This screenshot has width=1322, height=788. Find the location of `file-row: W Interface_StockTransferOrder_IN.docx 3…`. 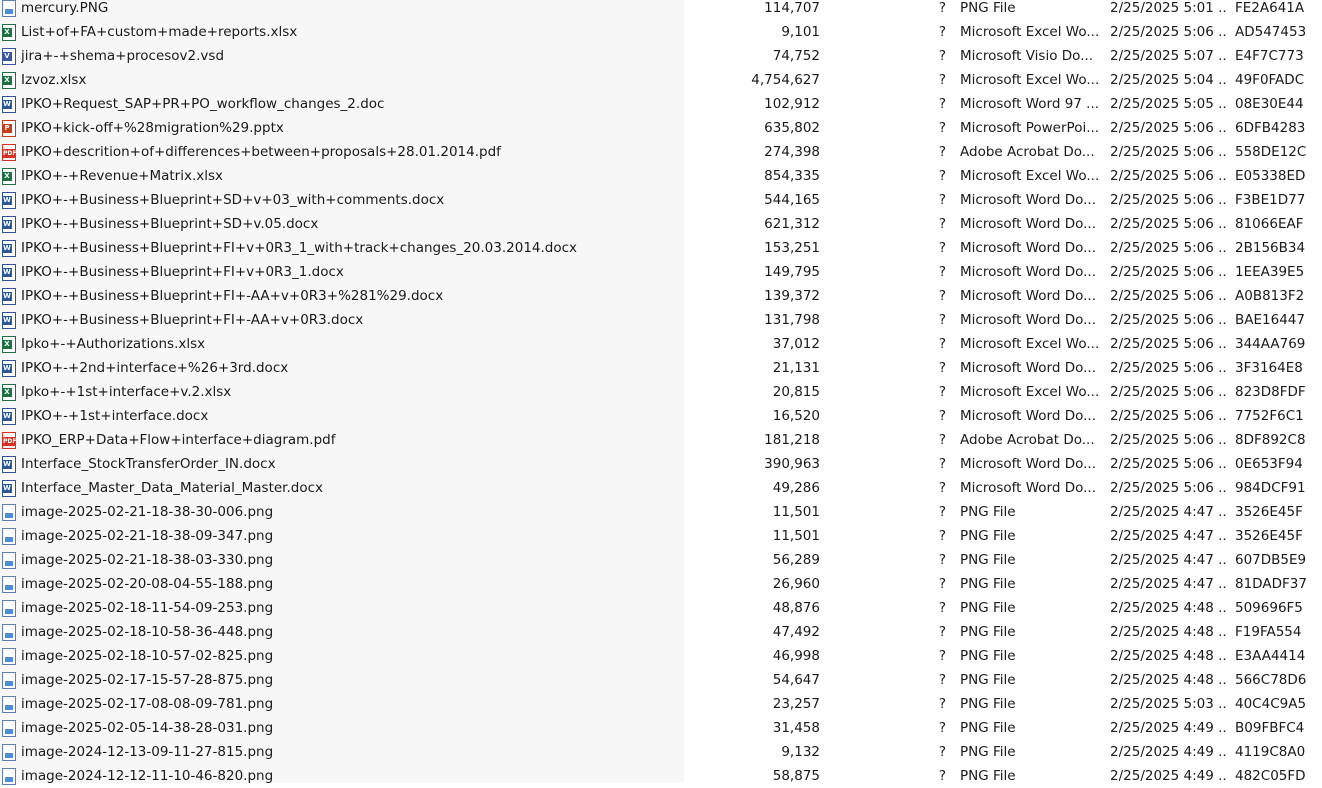

file-row: W Interface_StockTransferOrder_IN.docx 3… is located at coordinates (661, 464).